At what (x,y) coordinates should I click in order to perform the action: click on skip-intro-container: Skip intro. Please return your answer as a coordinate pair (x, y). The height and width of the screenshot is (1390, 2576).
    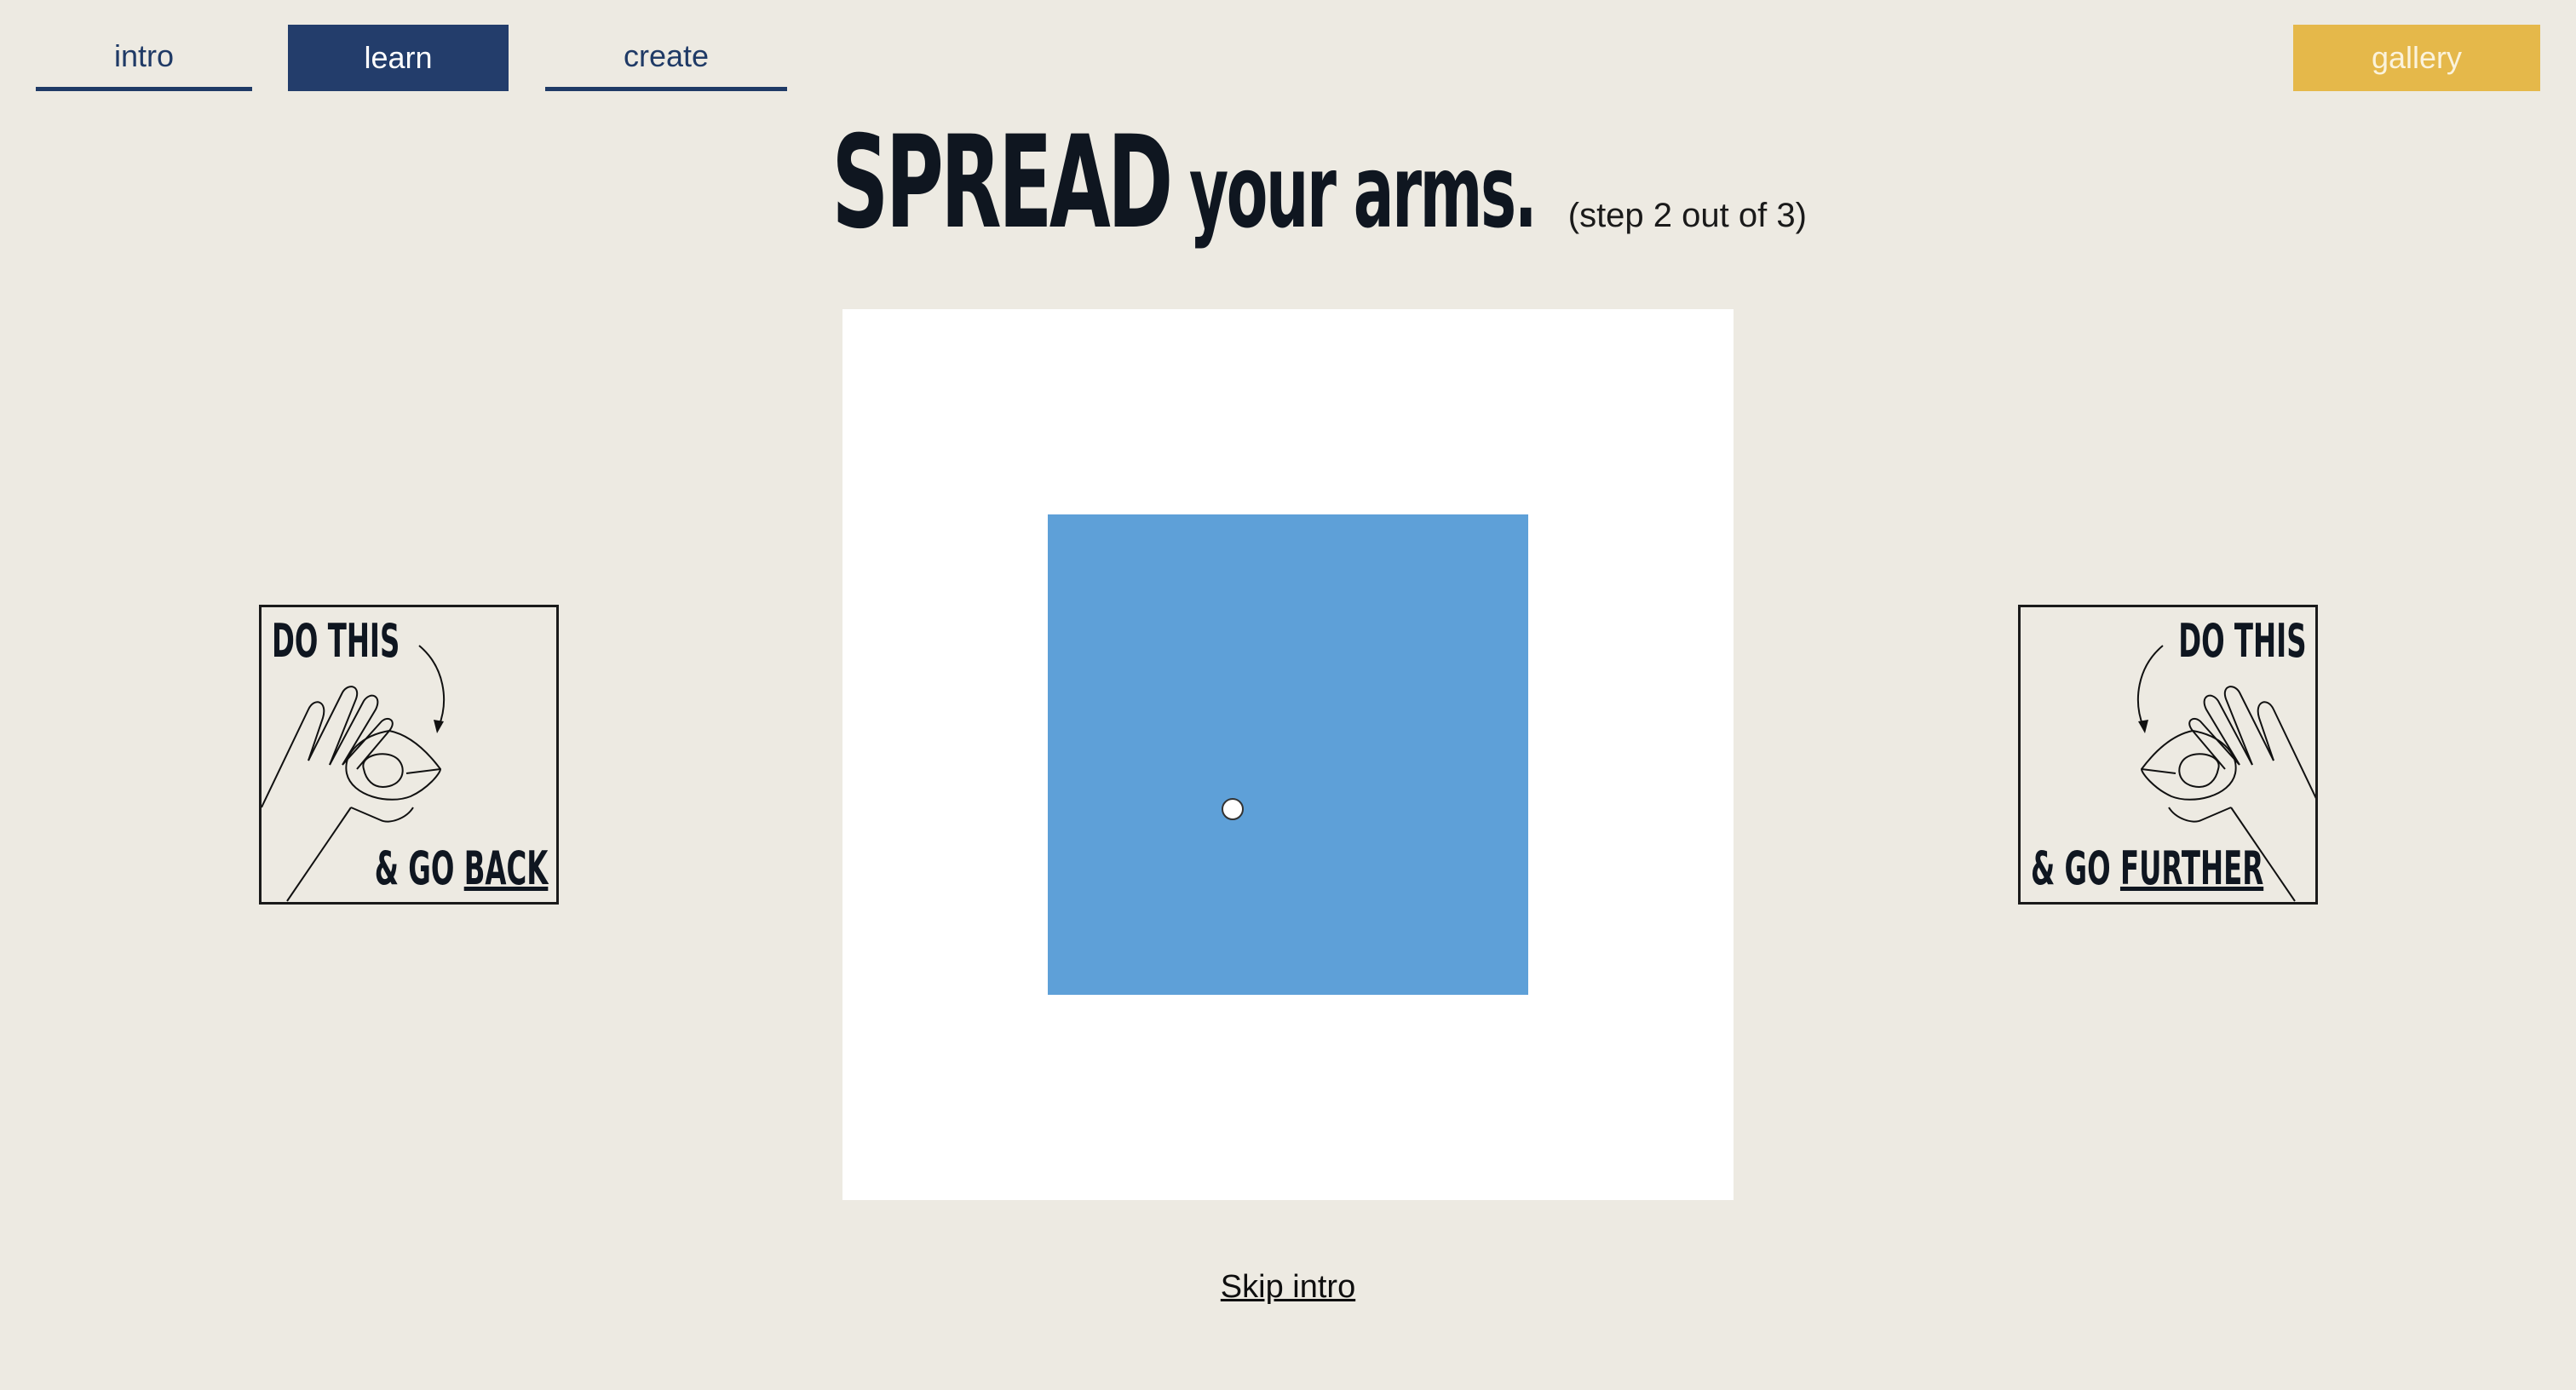
    Looking at the image, I should click on (1288, 1287).